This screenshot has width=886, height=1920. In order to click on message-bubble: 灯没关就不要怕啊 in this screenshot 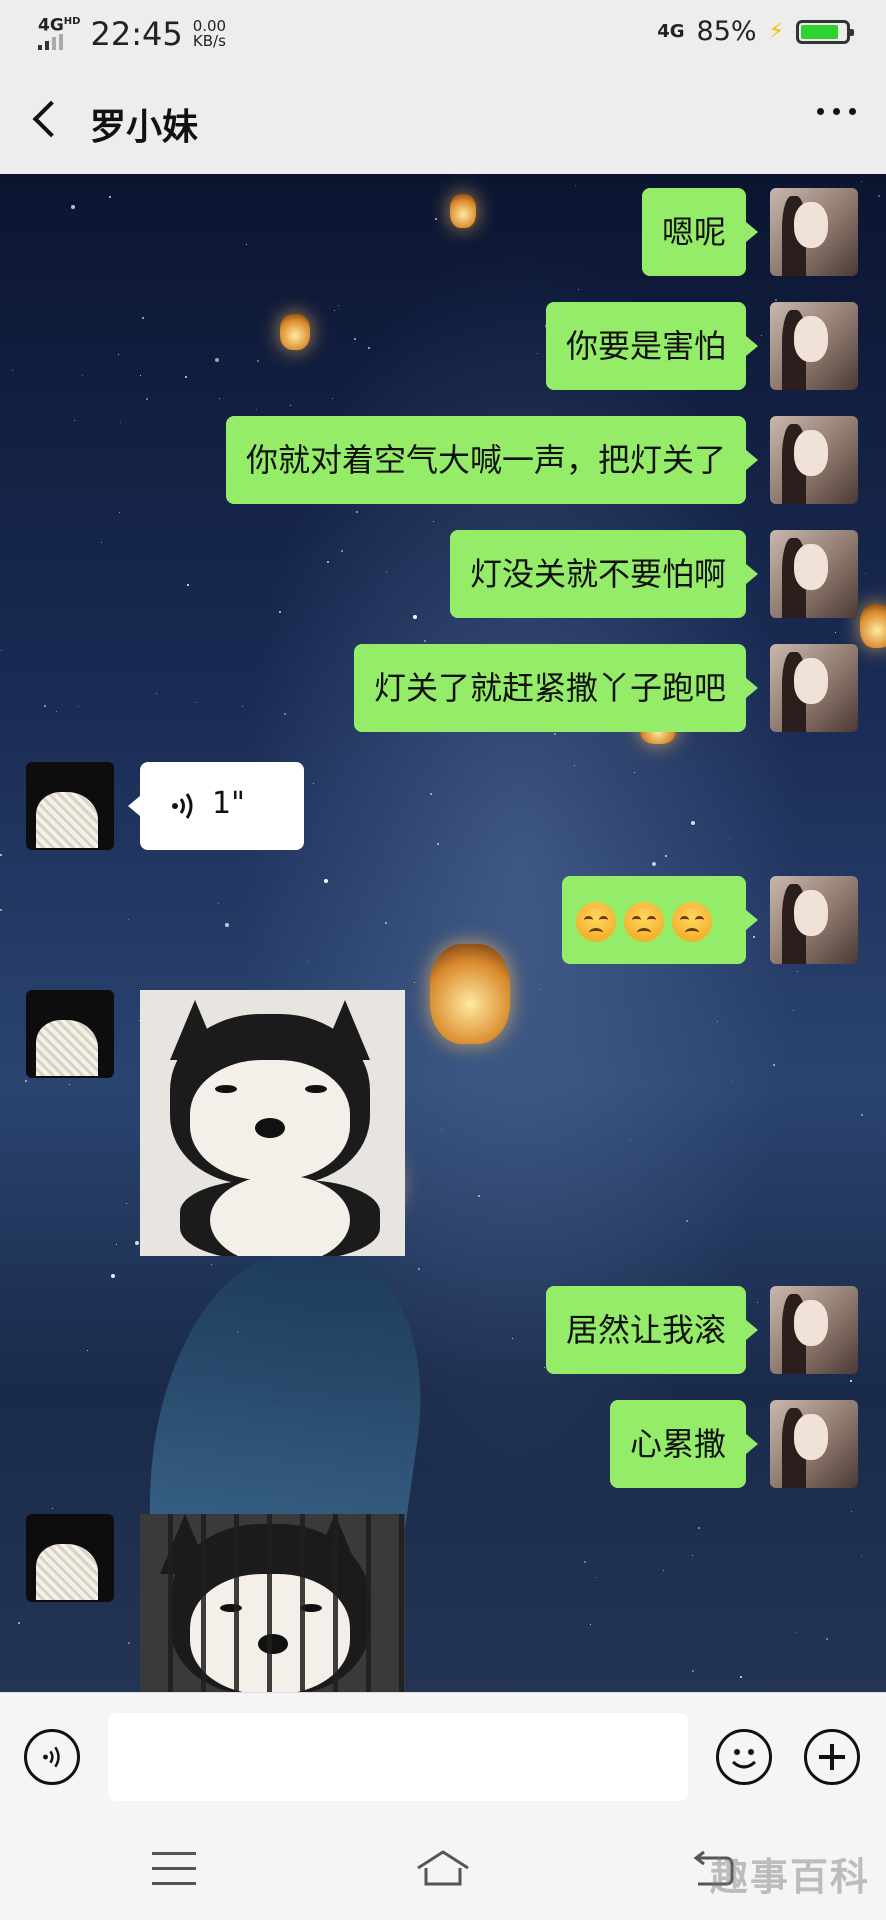, I will do `click(604, 574)`.